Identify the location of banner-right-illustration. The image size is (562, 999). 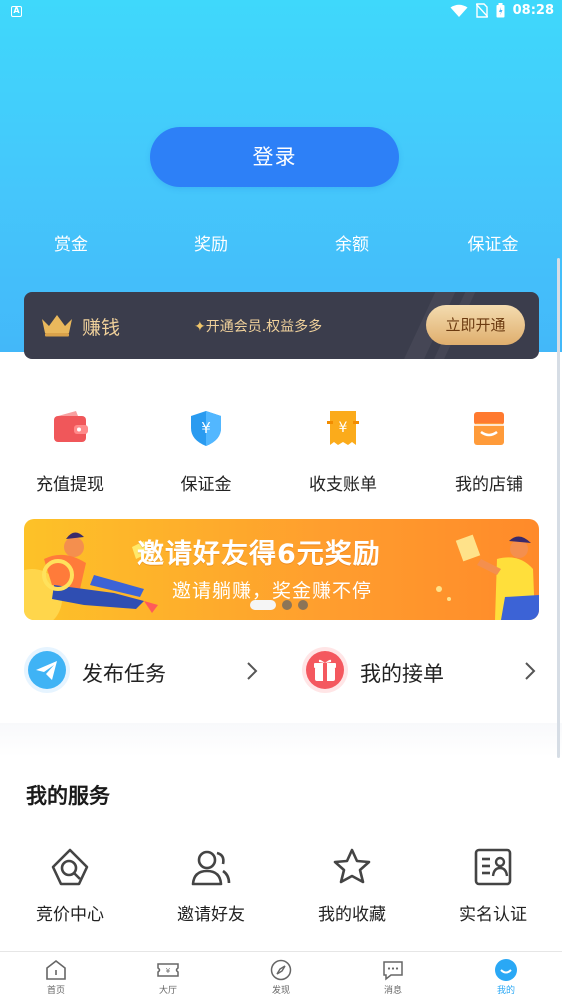
(487, 577).